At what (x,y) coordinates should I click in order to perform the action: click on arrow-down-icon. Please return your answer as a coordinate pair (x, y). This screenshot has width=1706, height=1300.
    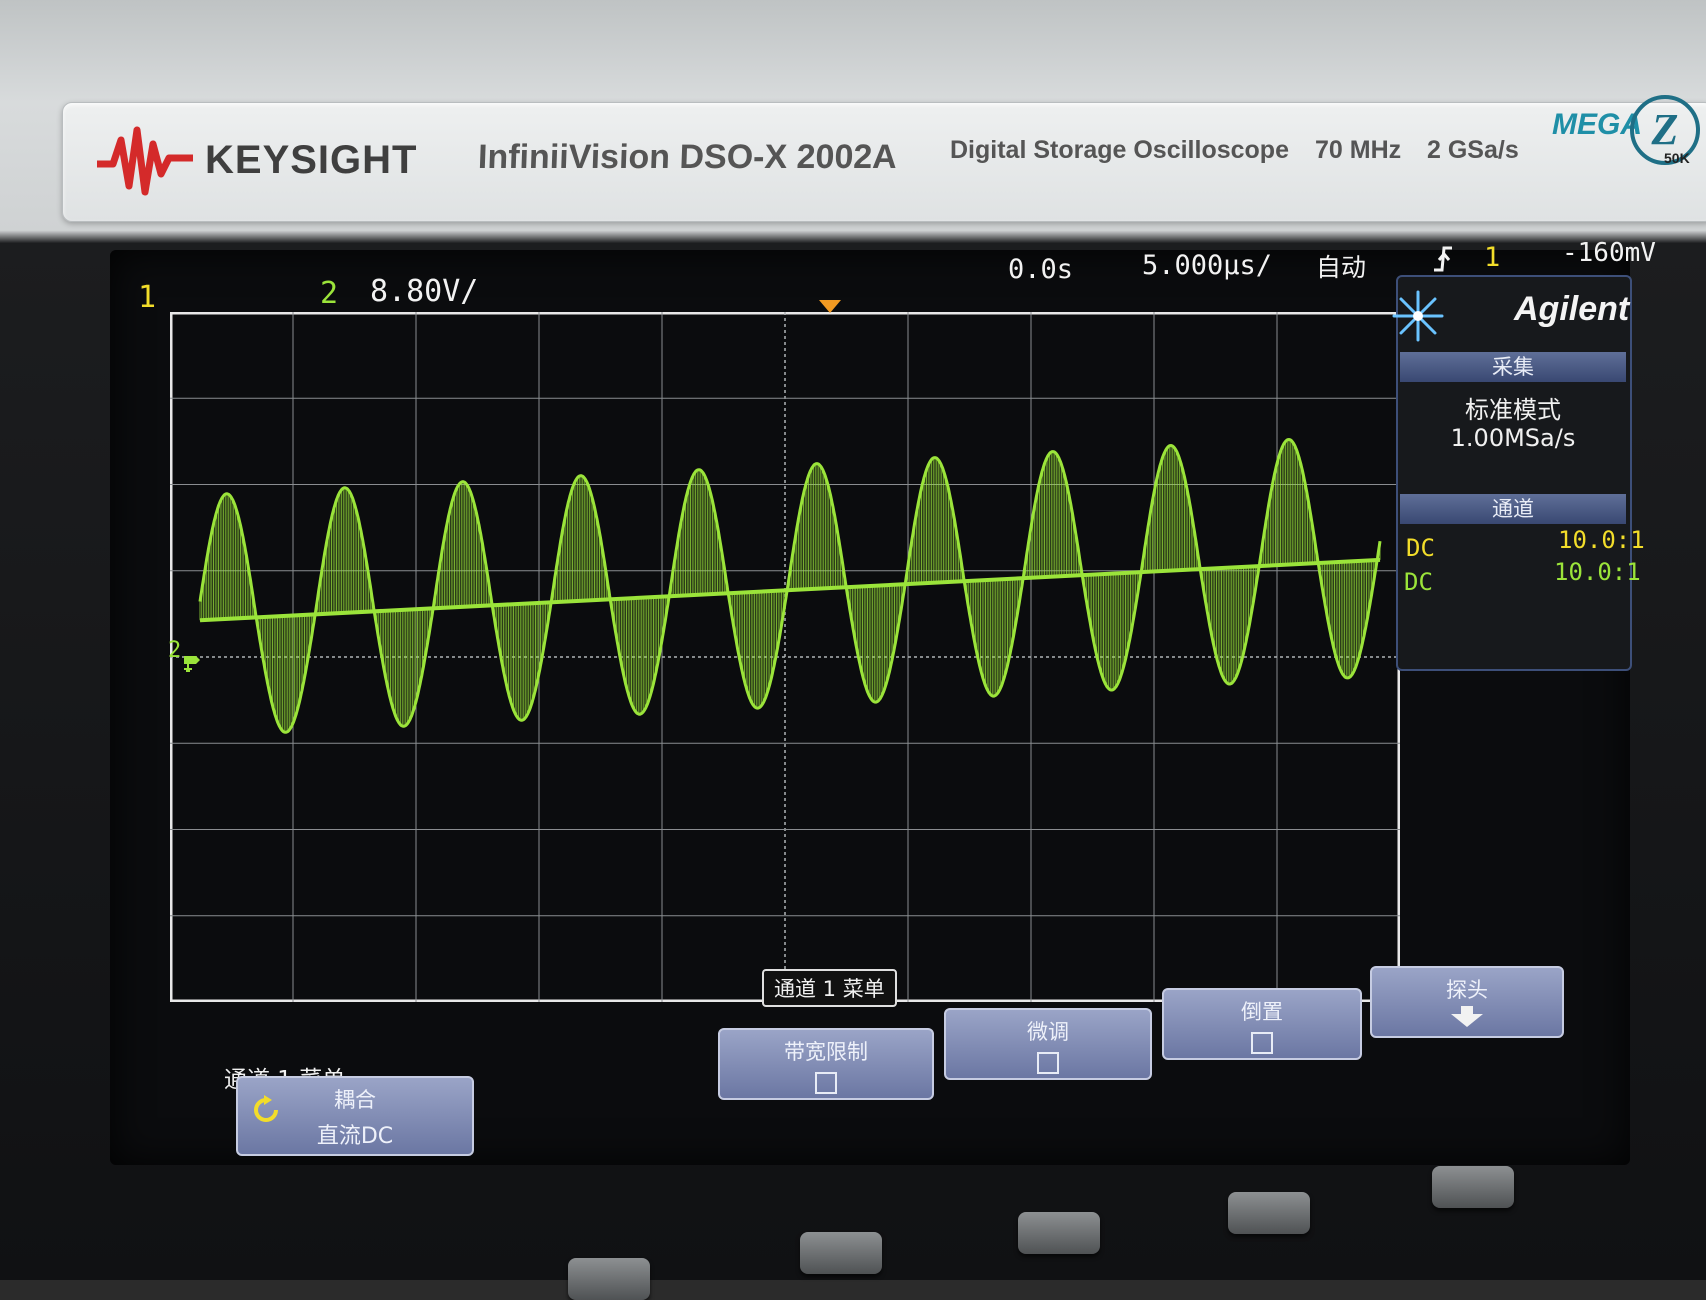
    Looking at the image, I should click on (1467, 1016).